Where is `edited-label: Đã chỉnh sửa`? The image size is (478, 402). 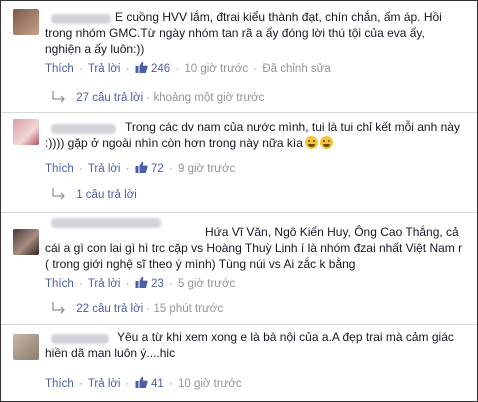 edited-label: Đã chỉnh sửa is located at coordinates (296, 69).